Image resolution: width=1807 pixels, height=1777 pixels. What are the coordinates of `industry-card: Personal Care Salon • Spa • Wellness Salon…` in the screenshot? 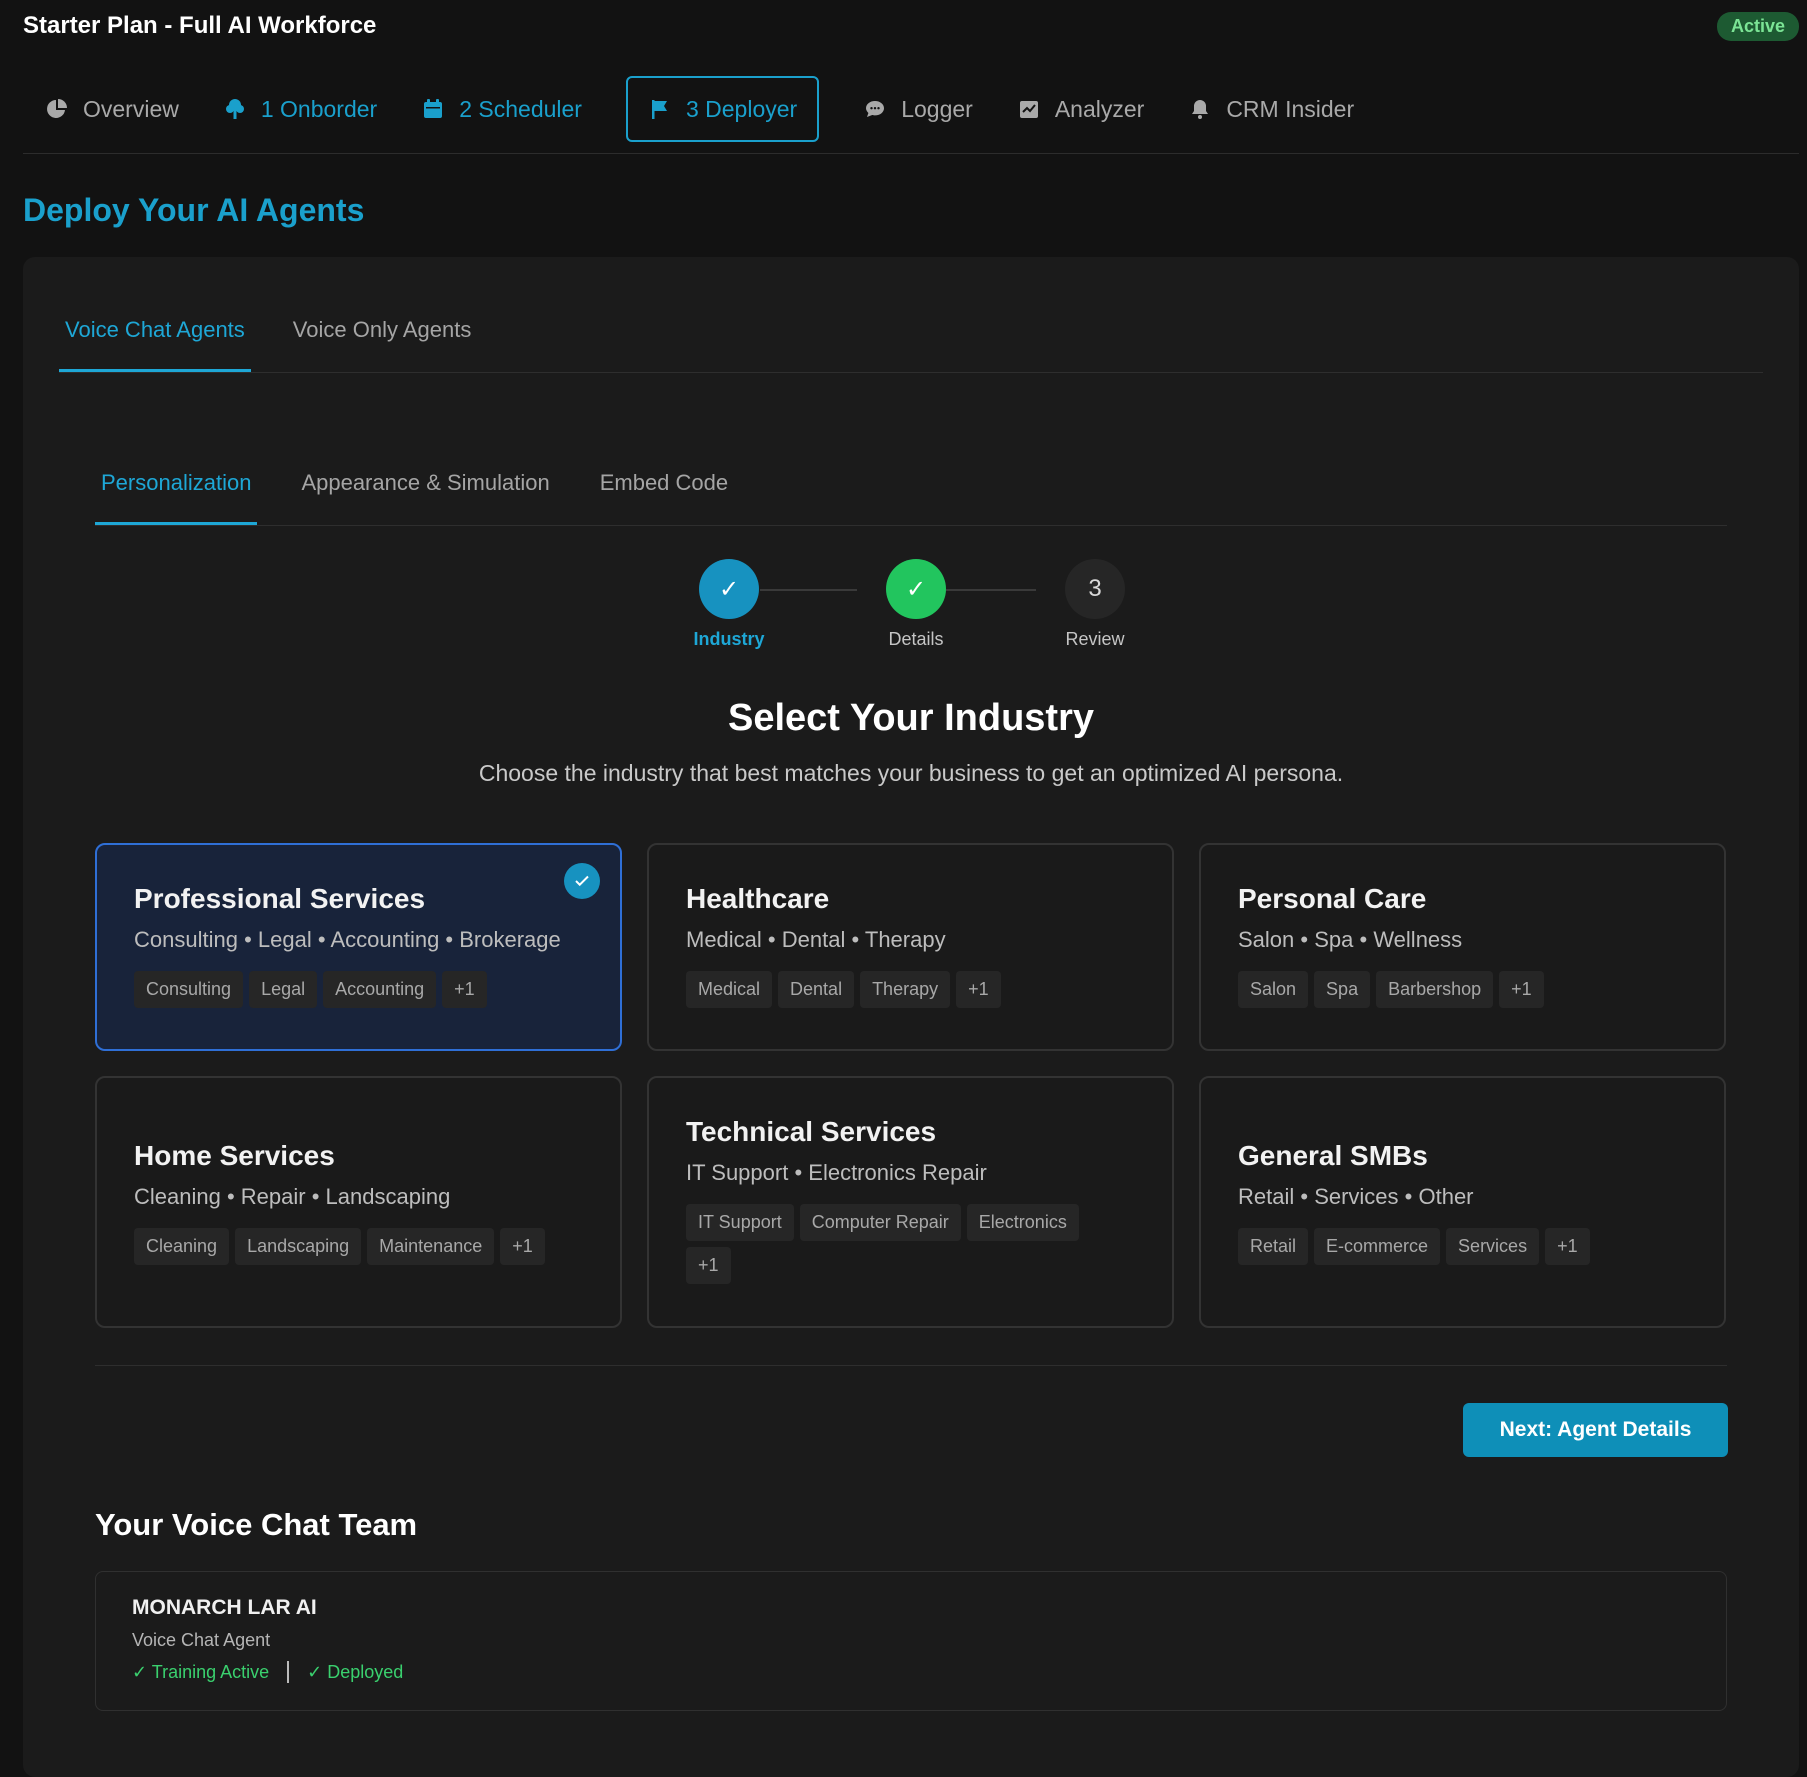 It's located at (1462, 947).